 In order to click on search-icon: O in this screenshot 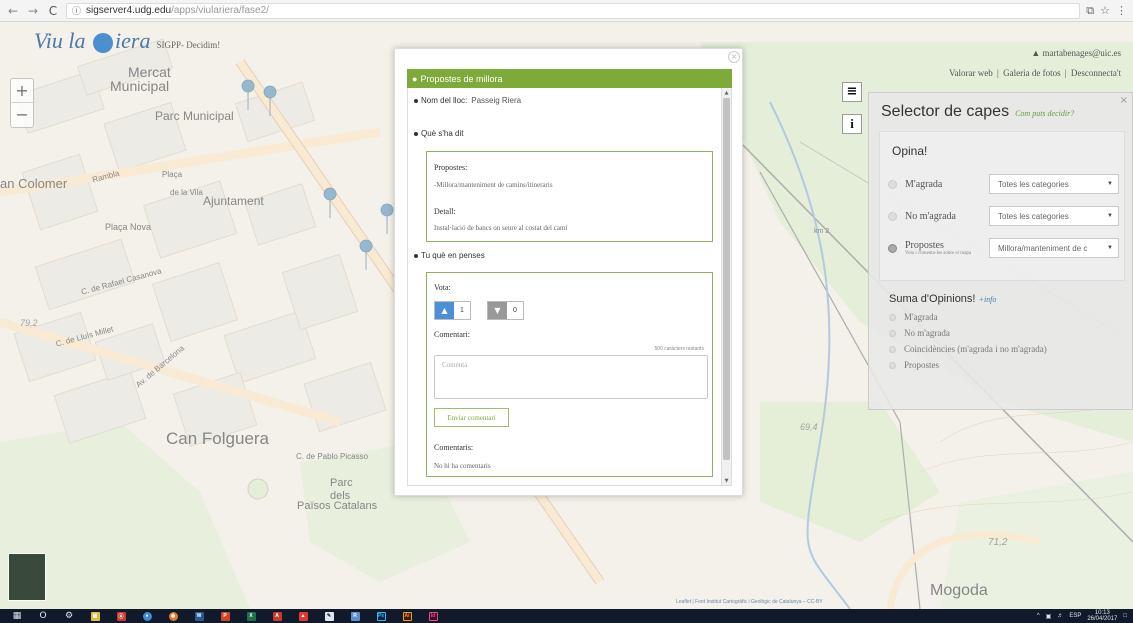, I will do `click(43, 616)`.